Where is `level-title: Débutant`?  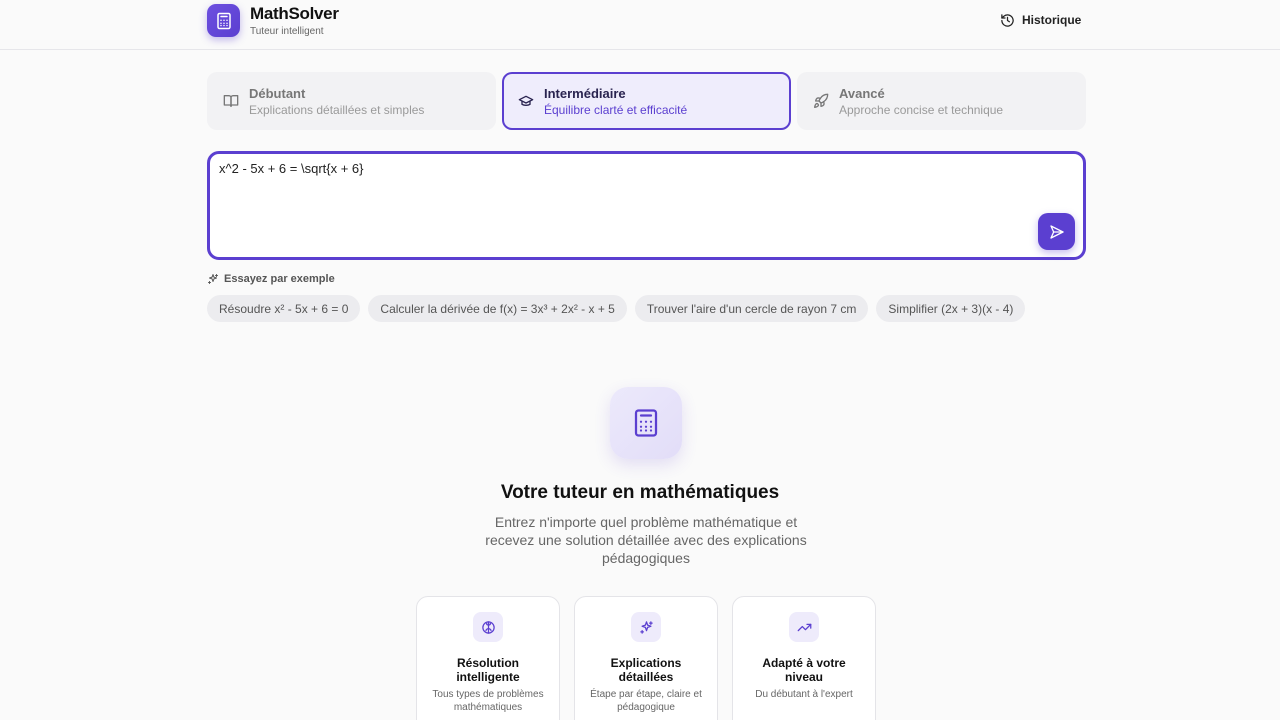
level-title: Débutant is located at coordinates (277, 93).